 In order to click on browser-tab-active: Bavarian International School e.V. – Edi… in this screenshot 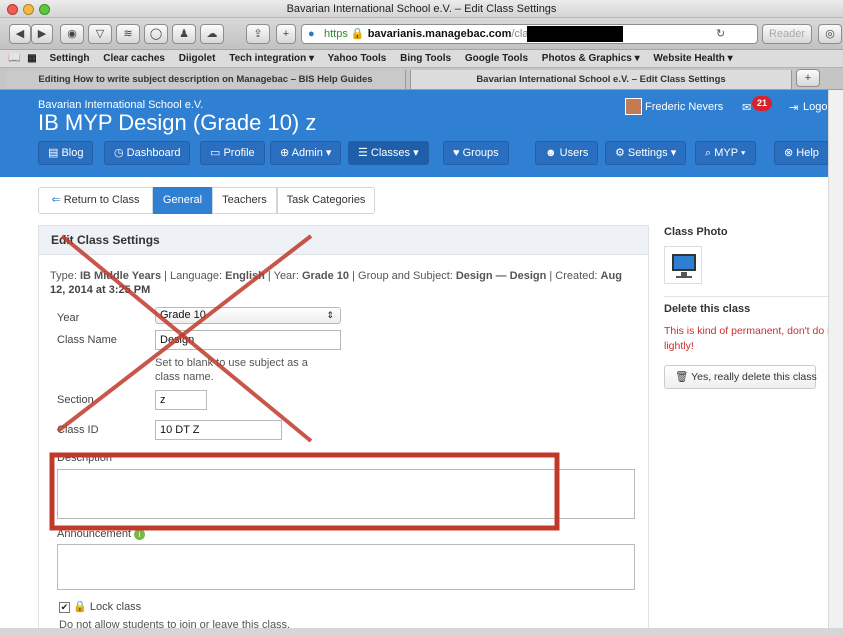, I will do `click(601, 79)`.